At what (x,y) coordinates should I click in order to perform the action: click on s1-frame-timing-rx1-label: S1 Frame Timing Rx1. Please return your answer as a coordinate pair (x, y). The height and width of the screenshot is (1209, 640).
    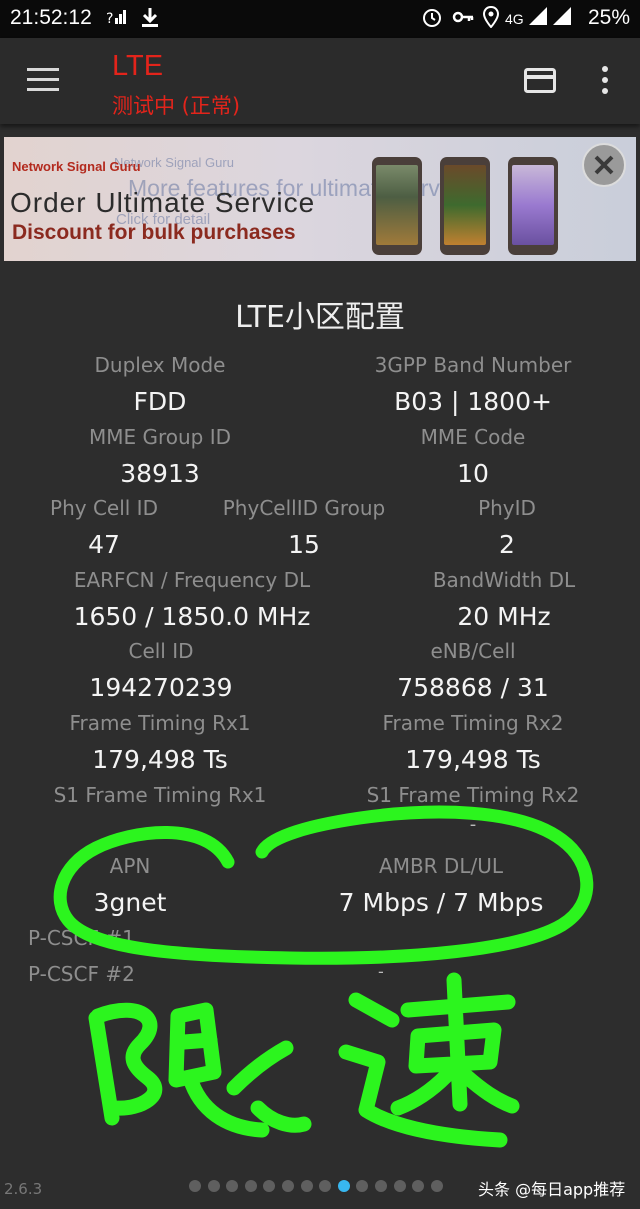
    Looking at the image, I should click on (160, 795).